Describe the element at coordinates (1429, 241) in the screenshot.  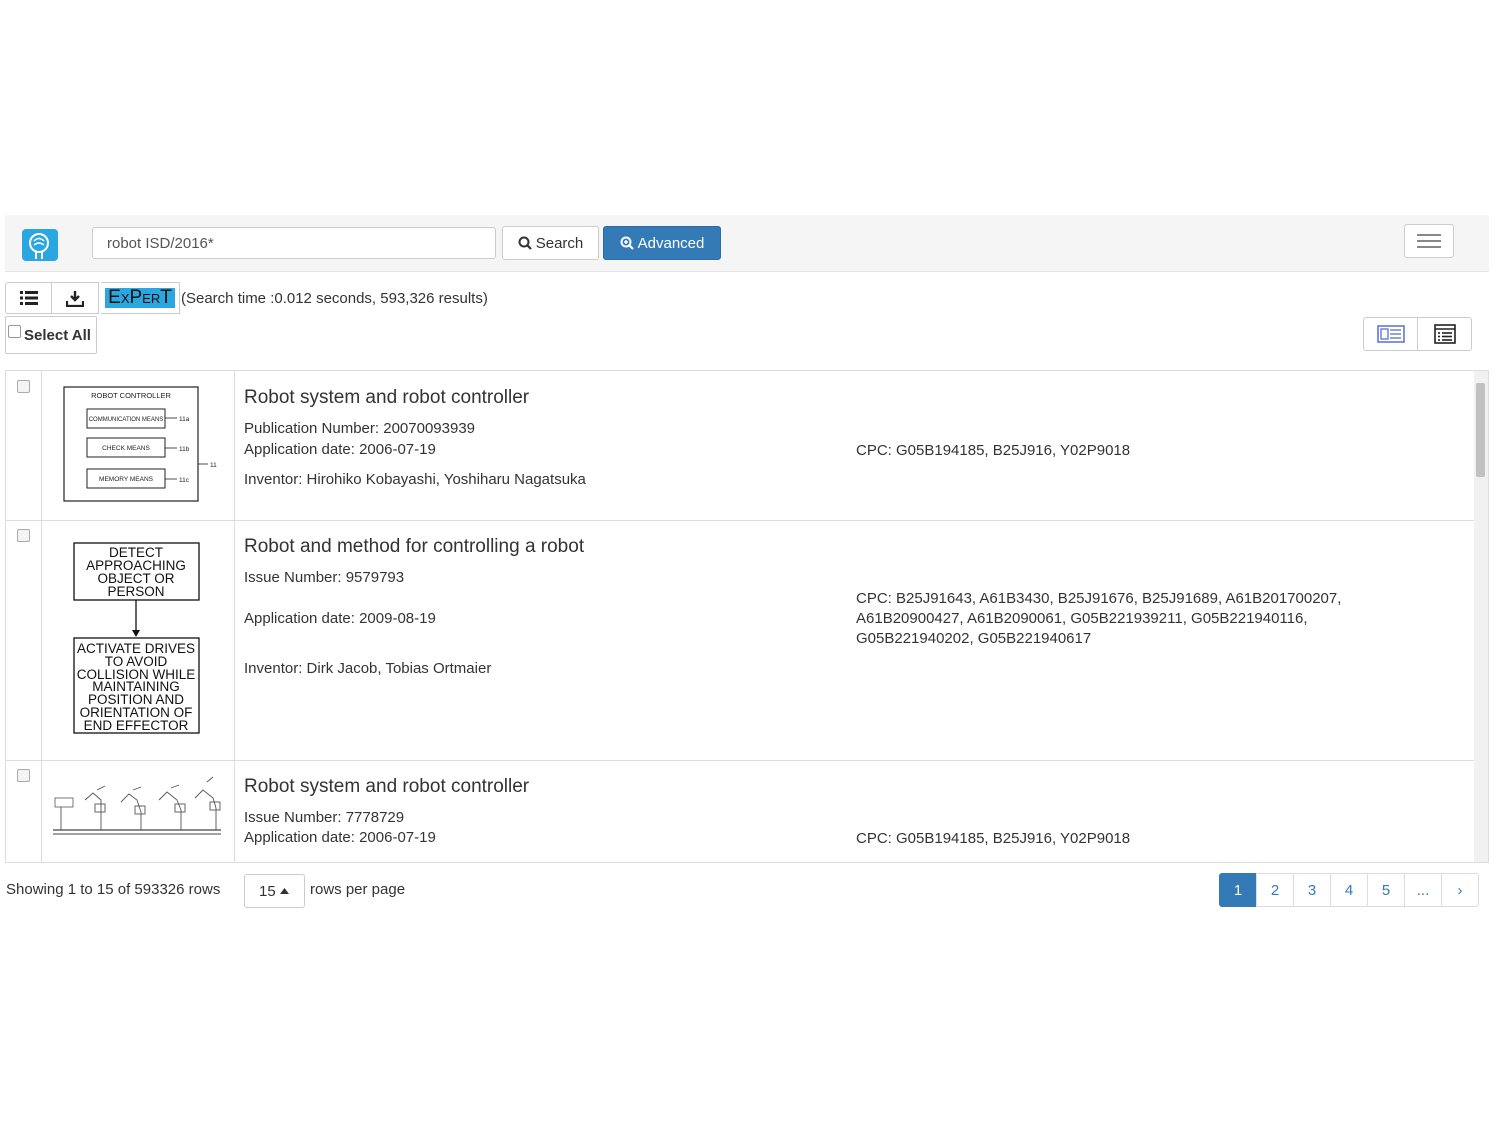
I see `menu-toggle-button` at that location.